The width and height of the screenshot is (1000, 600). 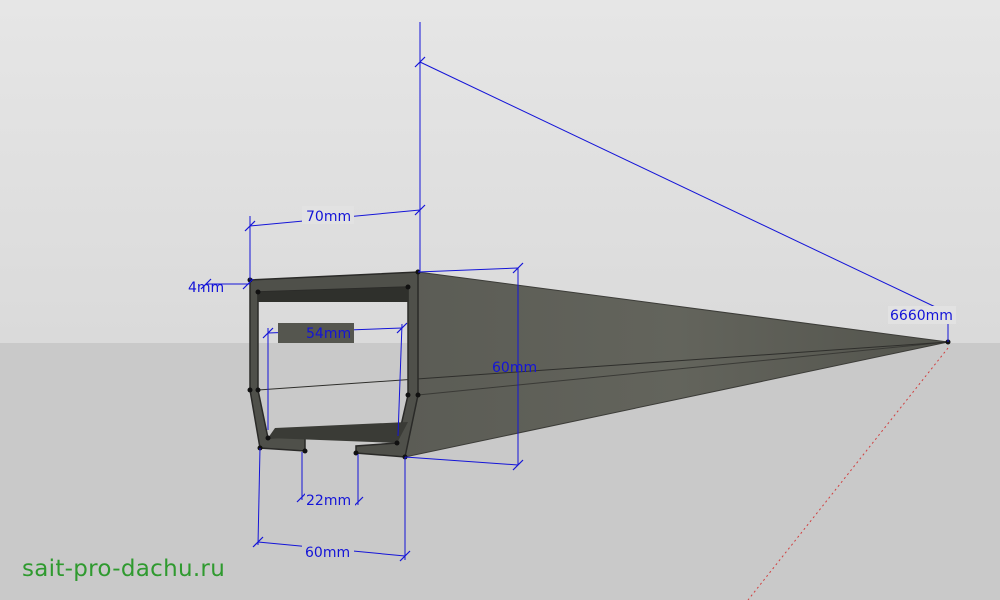 What do you see at coordinates (328, 501) in the screenshot?
I see `dim-slot-width: 22mm` at bounding box center [328, 501].